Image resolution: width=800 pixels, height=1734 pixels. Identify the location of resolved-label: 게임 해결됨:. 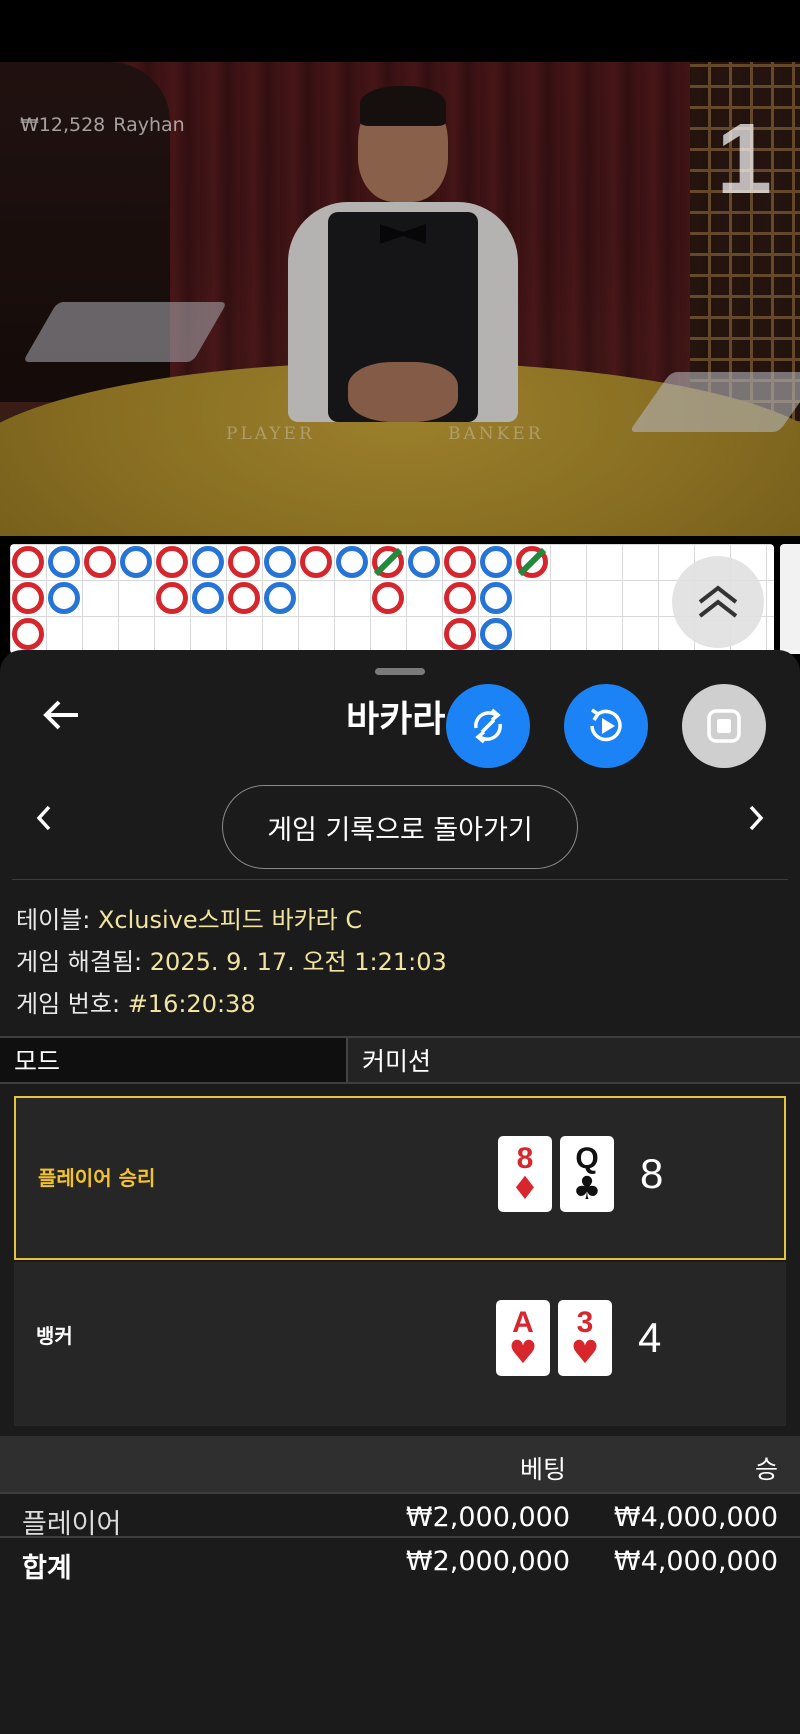
(79, 962).